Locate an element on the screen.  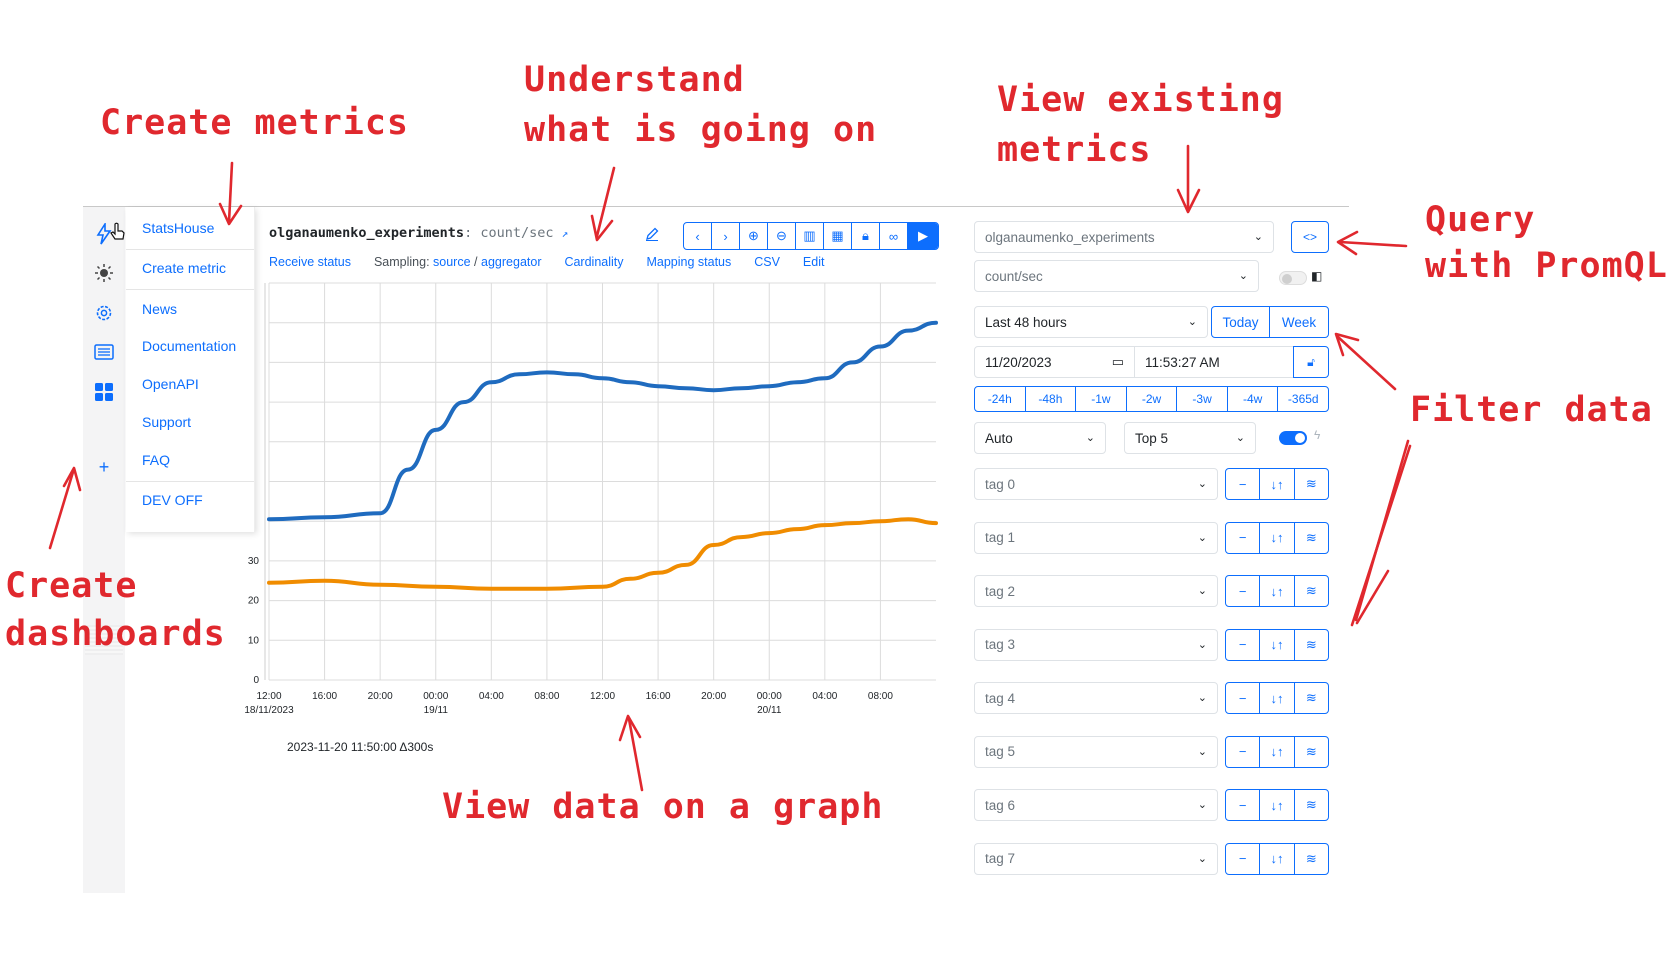
lock-icon: 🔒︎ is located at coordinates (866, 236).